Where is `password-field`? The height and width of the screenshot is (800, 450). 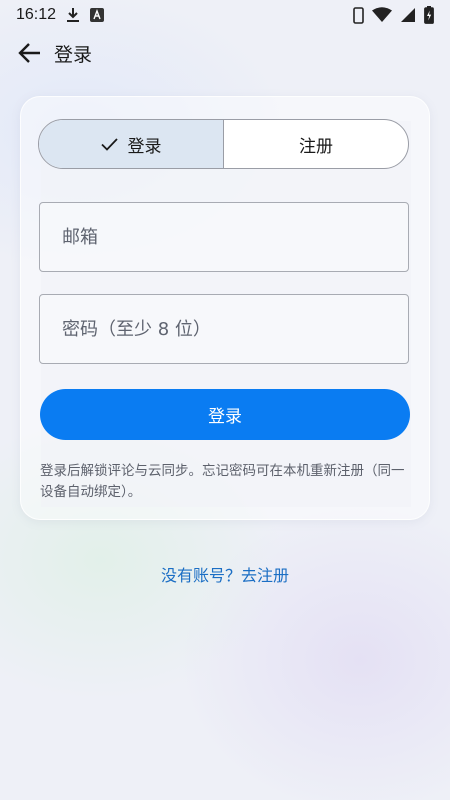
password-field is located at coordinates (224, 329).